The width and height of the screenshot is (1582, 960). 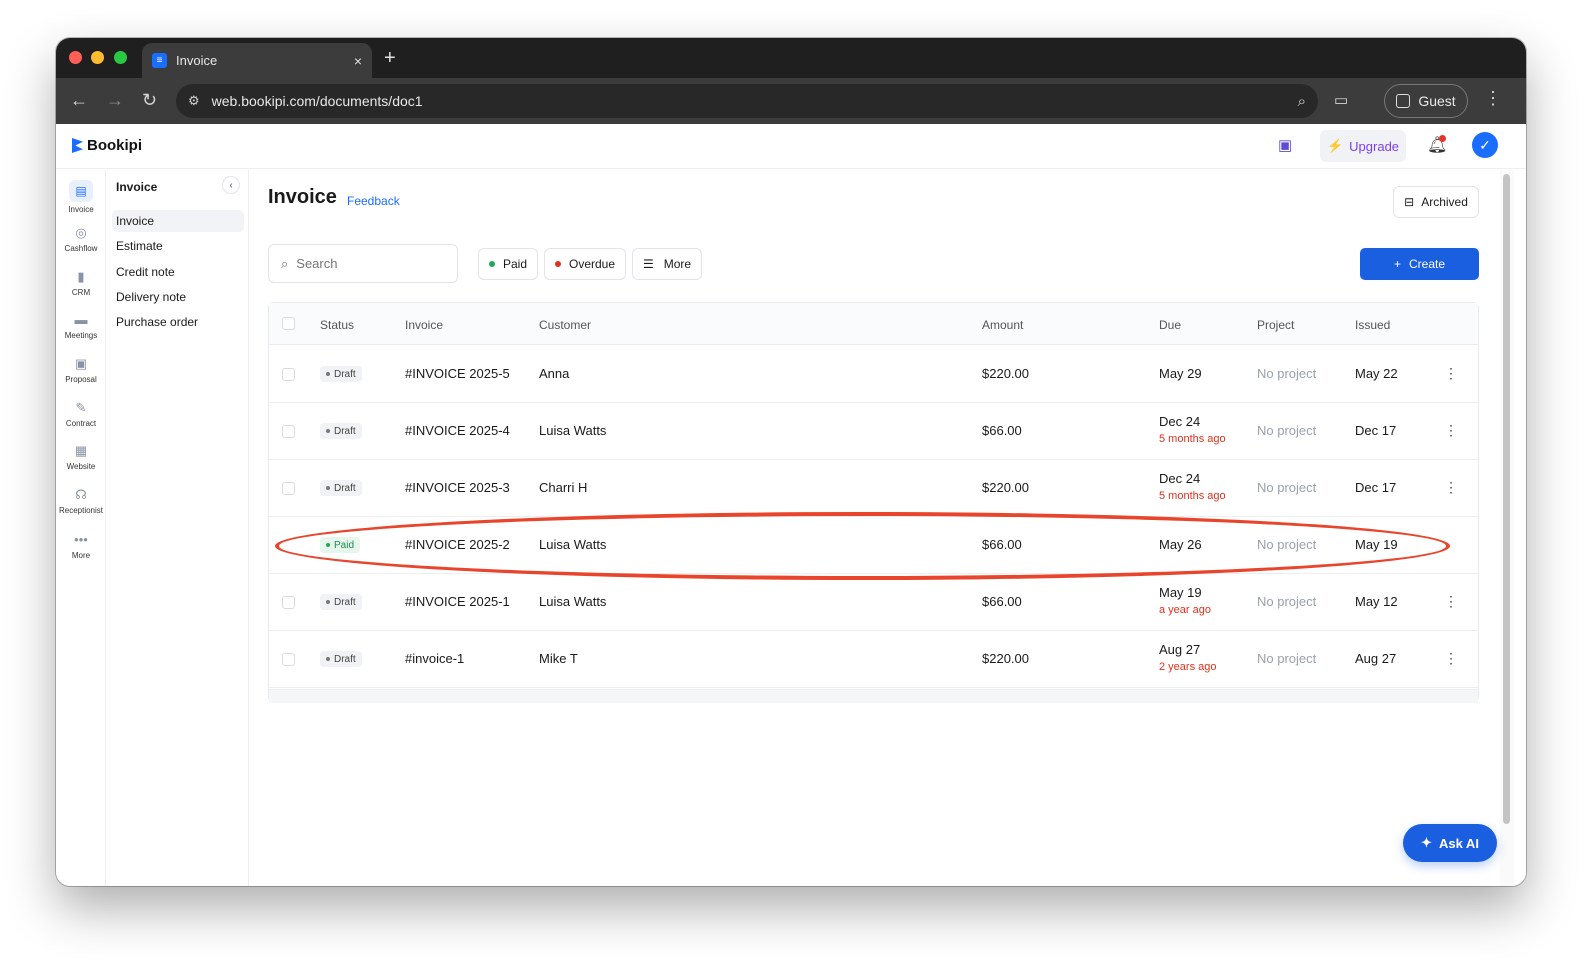 I want to click on search-box: ⌕, so click(x=363, y=263).